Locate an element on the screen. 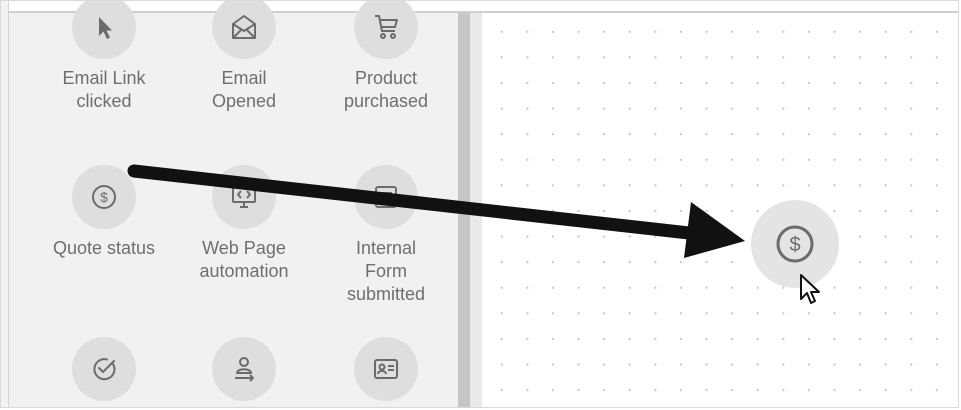  arrow-annotation is located at coordinates (436, 211).